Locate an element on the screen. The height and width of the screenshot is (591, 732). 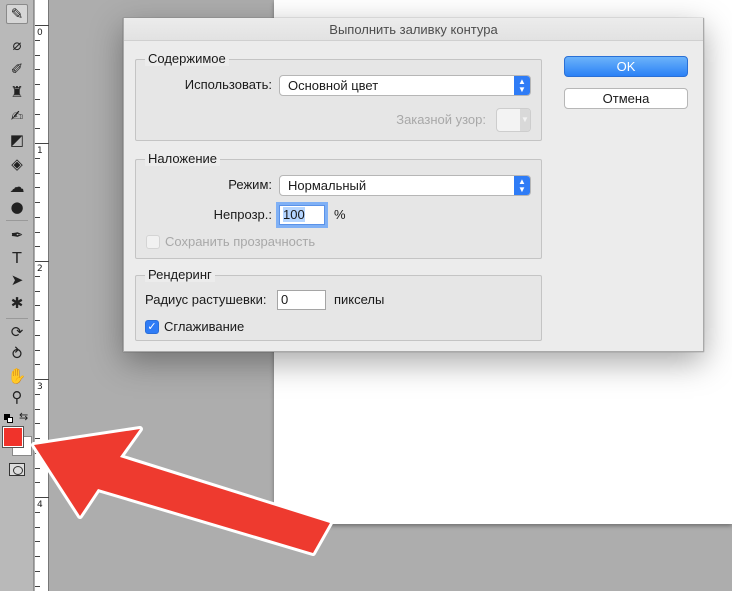
mode-label: Режим: is located at coordinates (250, 184).